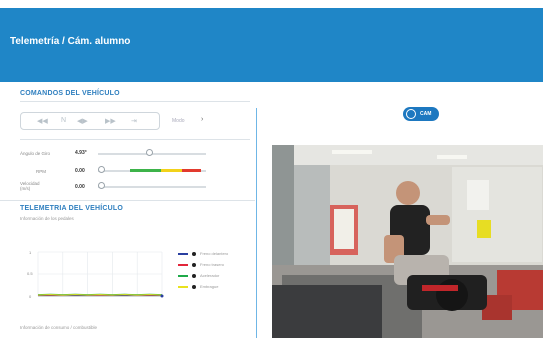 The image size is (543, 338). I want to click on legend-label: Freno delantero, so click(214, 253).